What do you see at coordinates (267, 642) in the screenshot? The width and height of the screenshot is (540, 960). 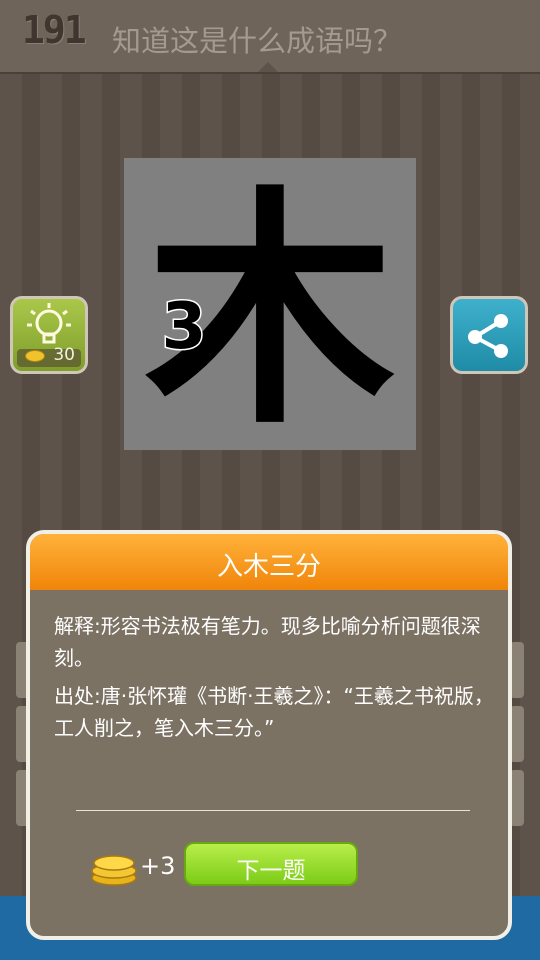 I see `explanation-text: 形容书法极有笔力。现多比喻分析问题很深刻。` at bounding box center [267, 642].